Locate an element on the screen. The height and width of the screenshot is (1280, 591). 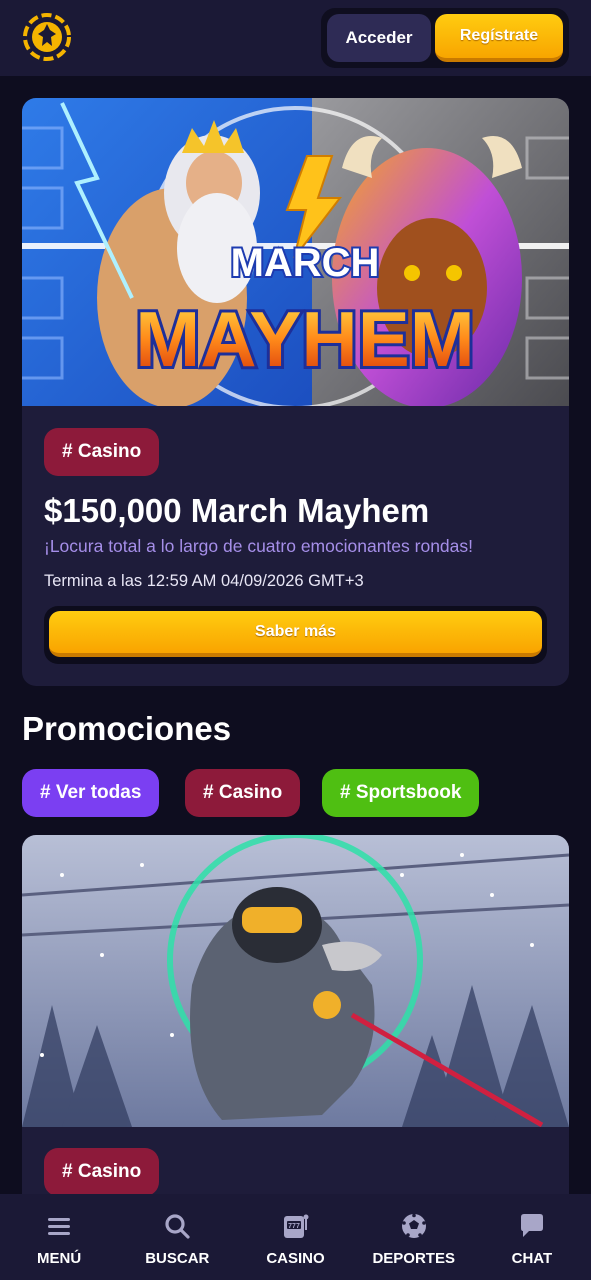
nav-menu-label: MENÚ is located at coordinates (59, 1258).